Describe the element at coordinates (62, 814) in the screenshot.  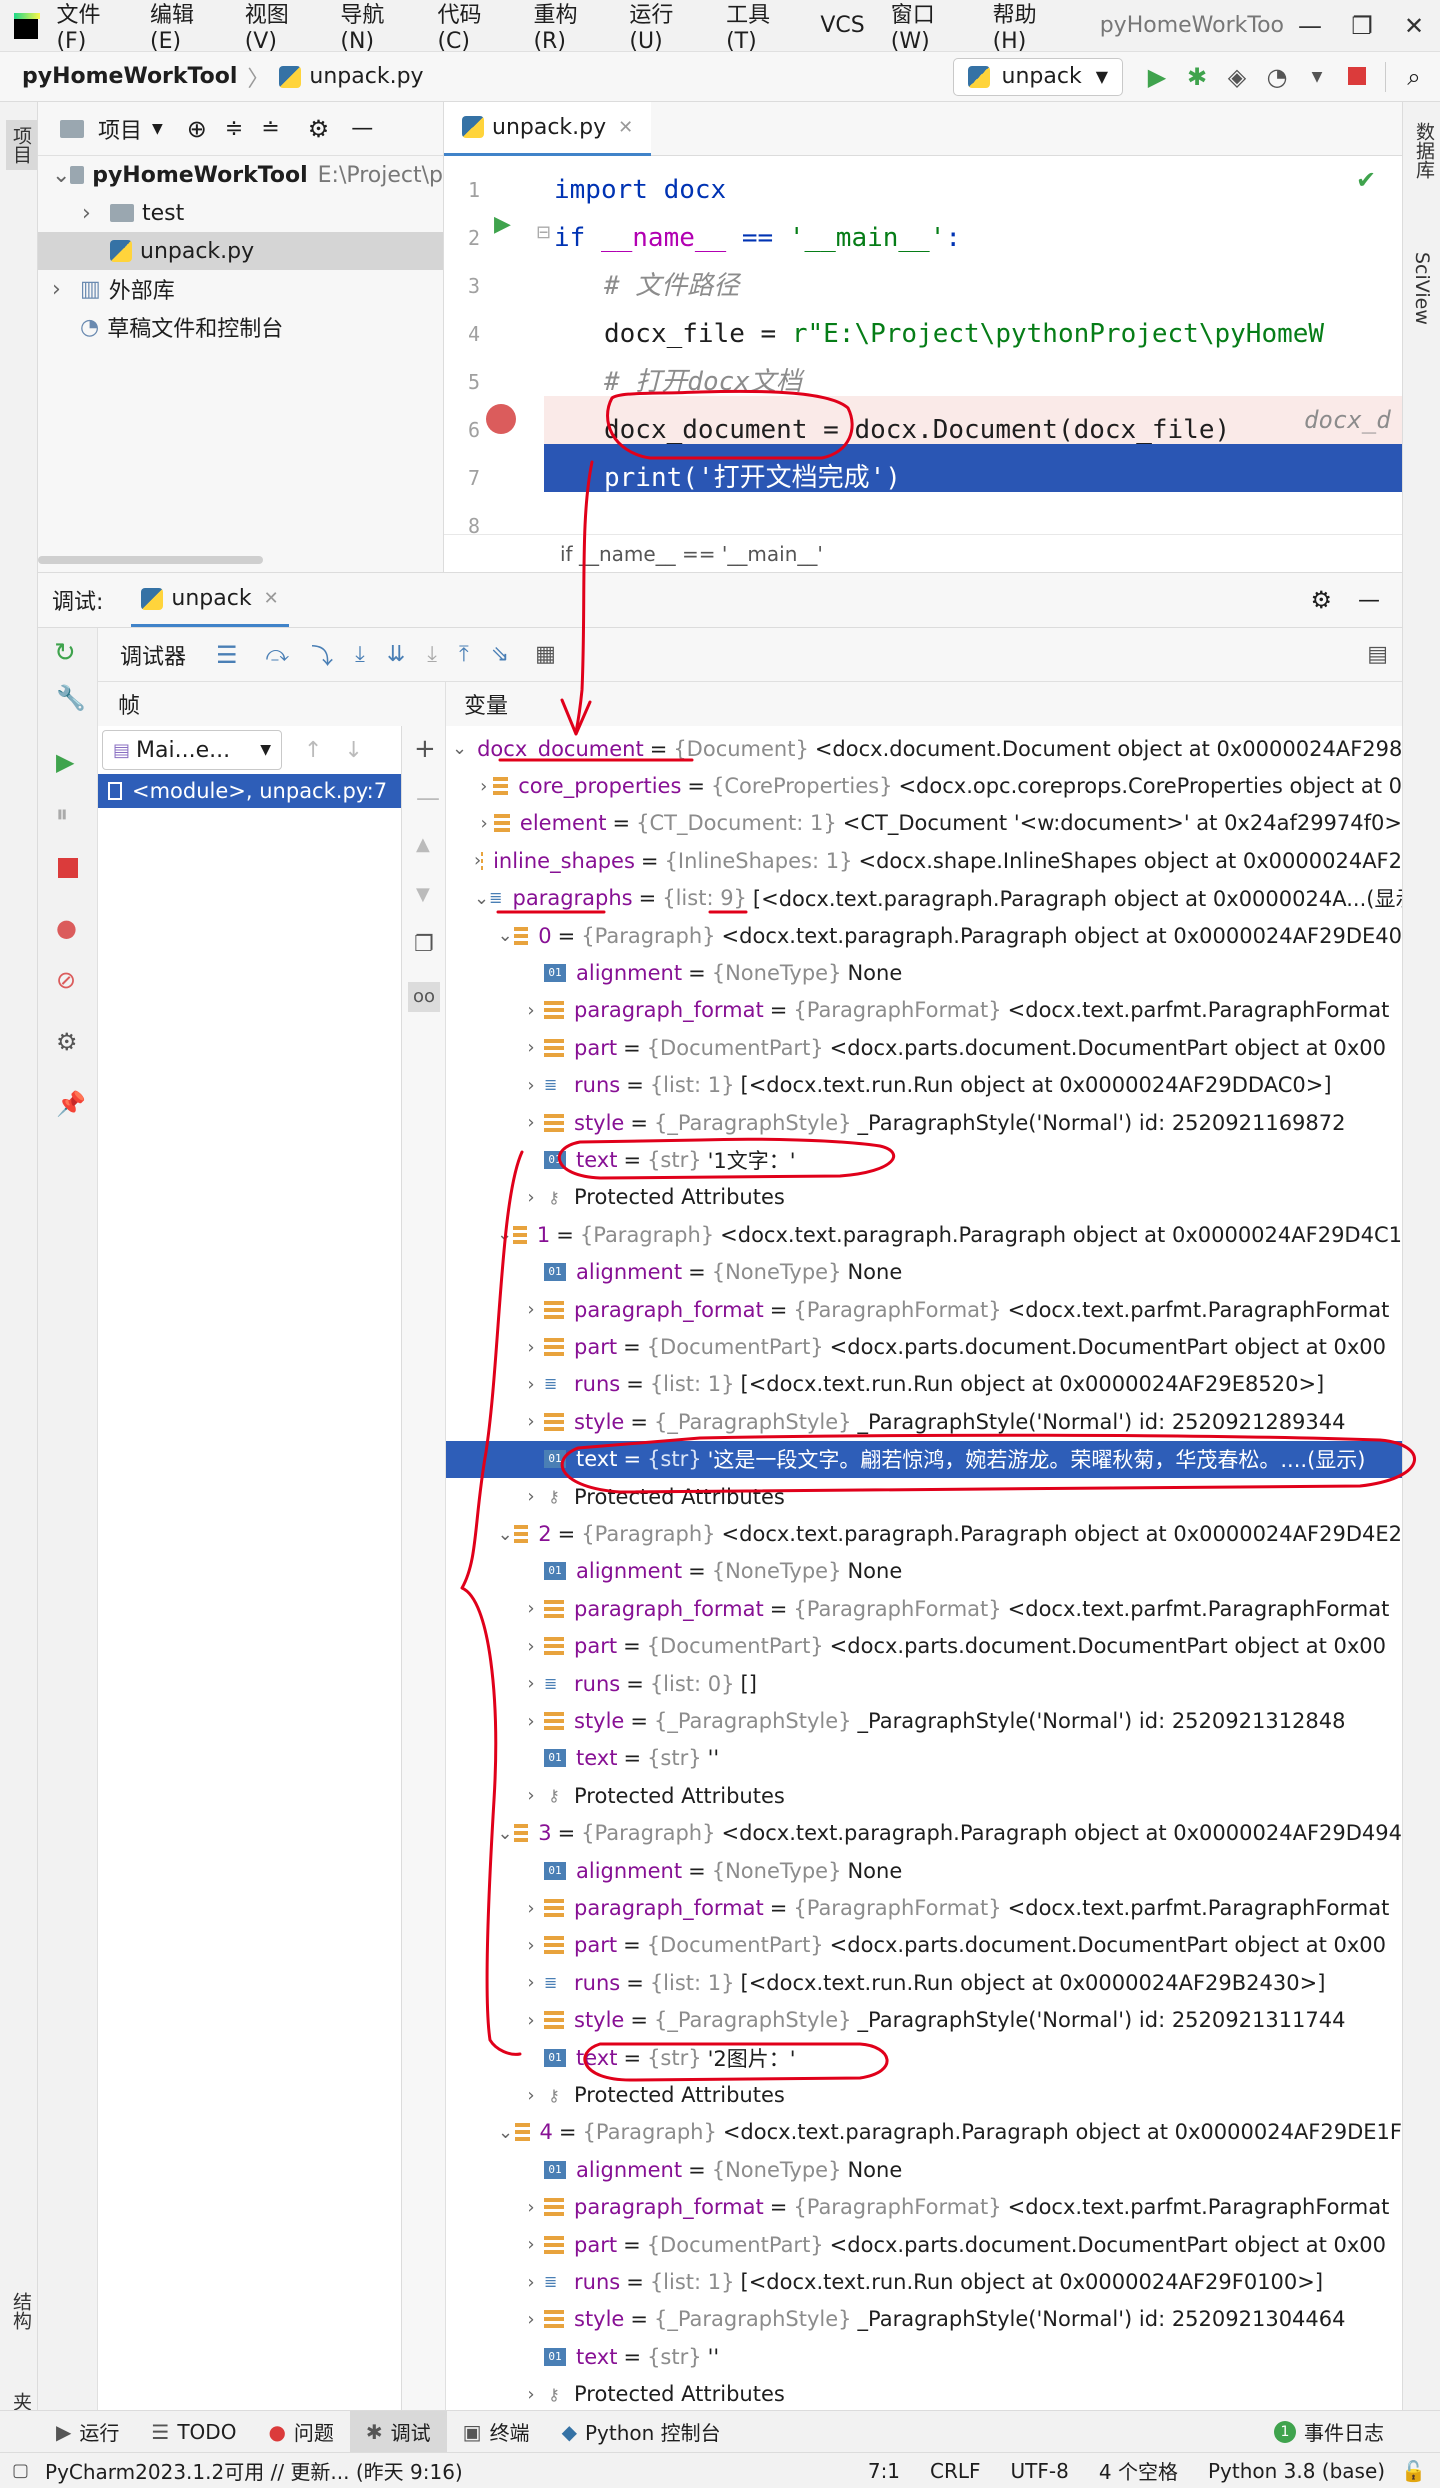
I see `pause-icon: ⏸` at that location.